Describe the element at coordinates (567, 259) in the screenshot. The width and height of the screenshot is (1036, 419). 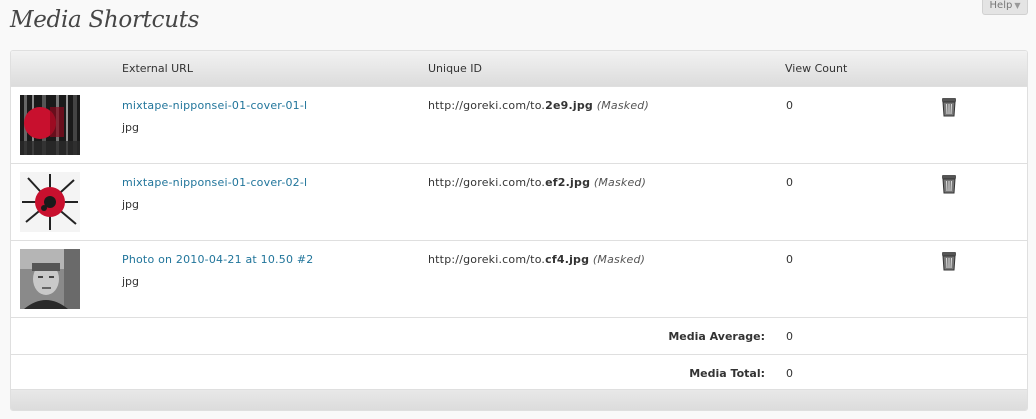
I see `url-file: cf4.jpg` at that location.